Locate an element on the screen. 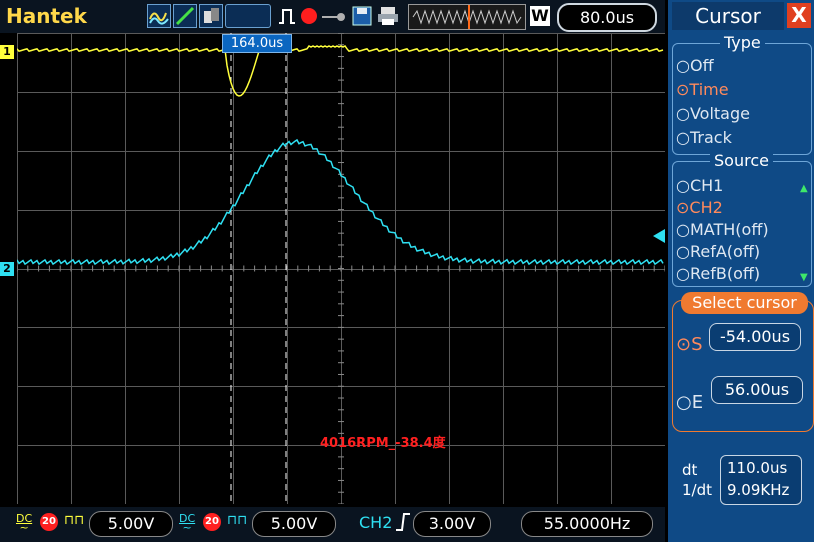 The height and width of the screenshot is (542, 814). trigger-rising-edge-icon is located at coordinates (403, 524).